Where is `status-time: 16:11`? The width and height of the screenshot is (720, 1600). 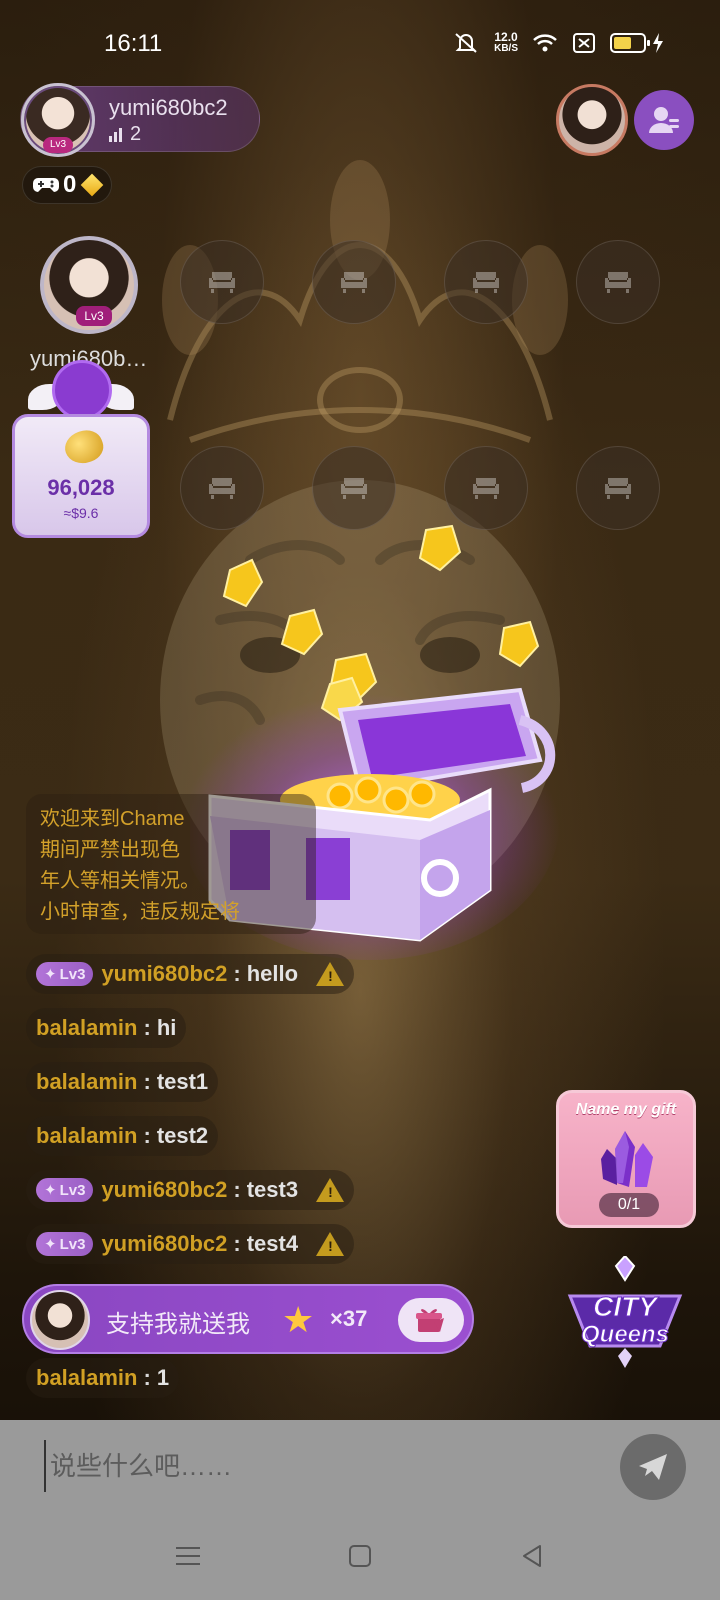 status-time: 16:11 is located at coordinates (133, 43).